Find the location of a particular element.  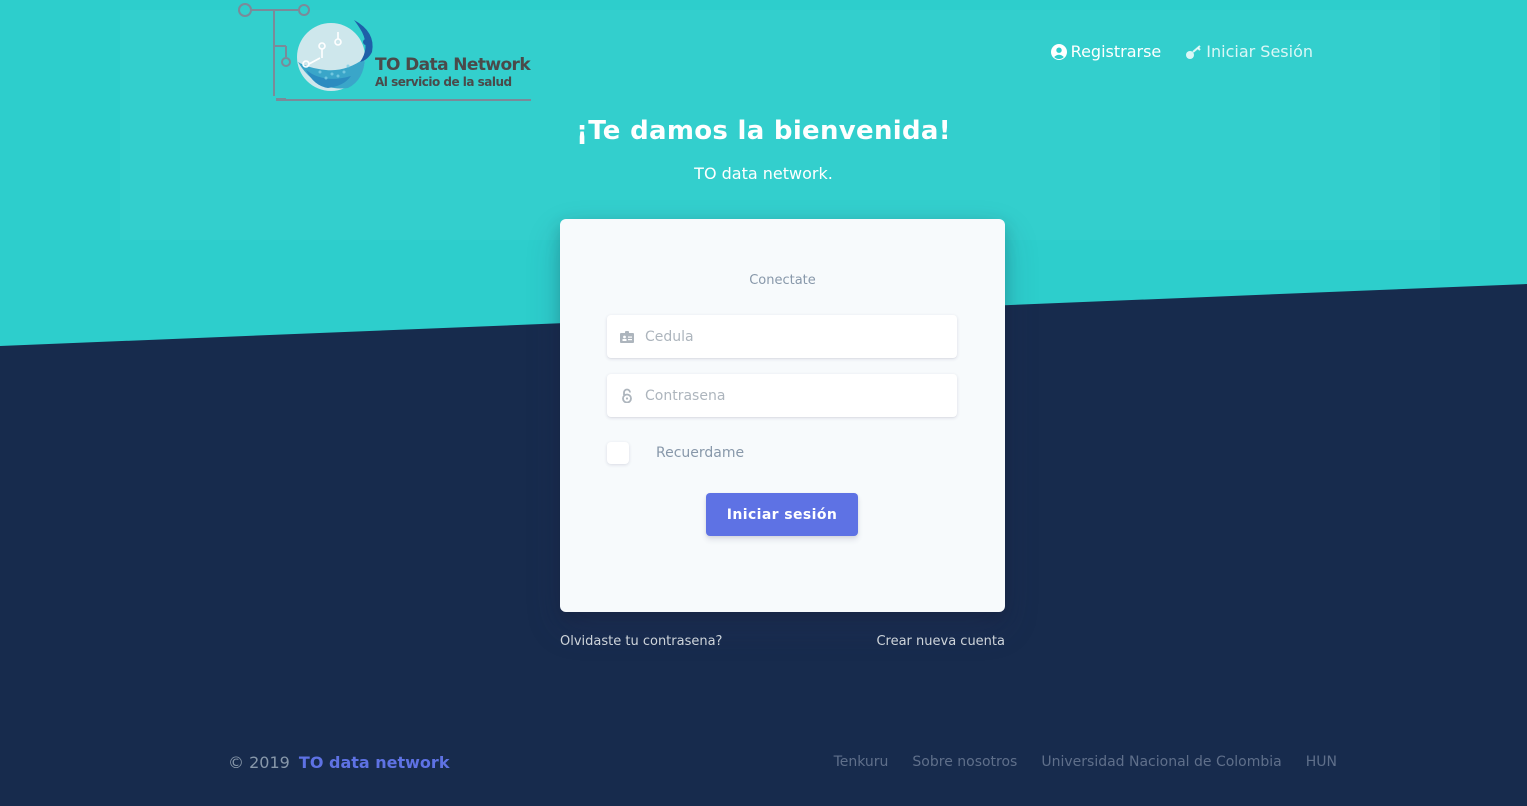

cedula-input is located at coordinates (801, 336).